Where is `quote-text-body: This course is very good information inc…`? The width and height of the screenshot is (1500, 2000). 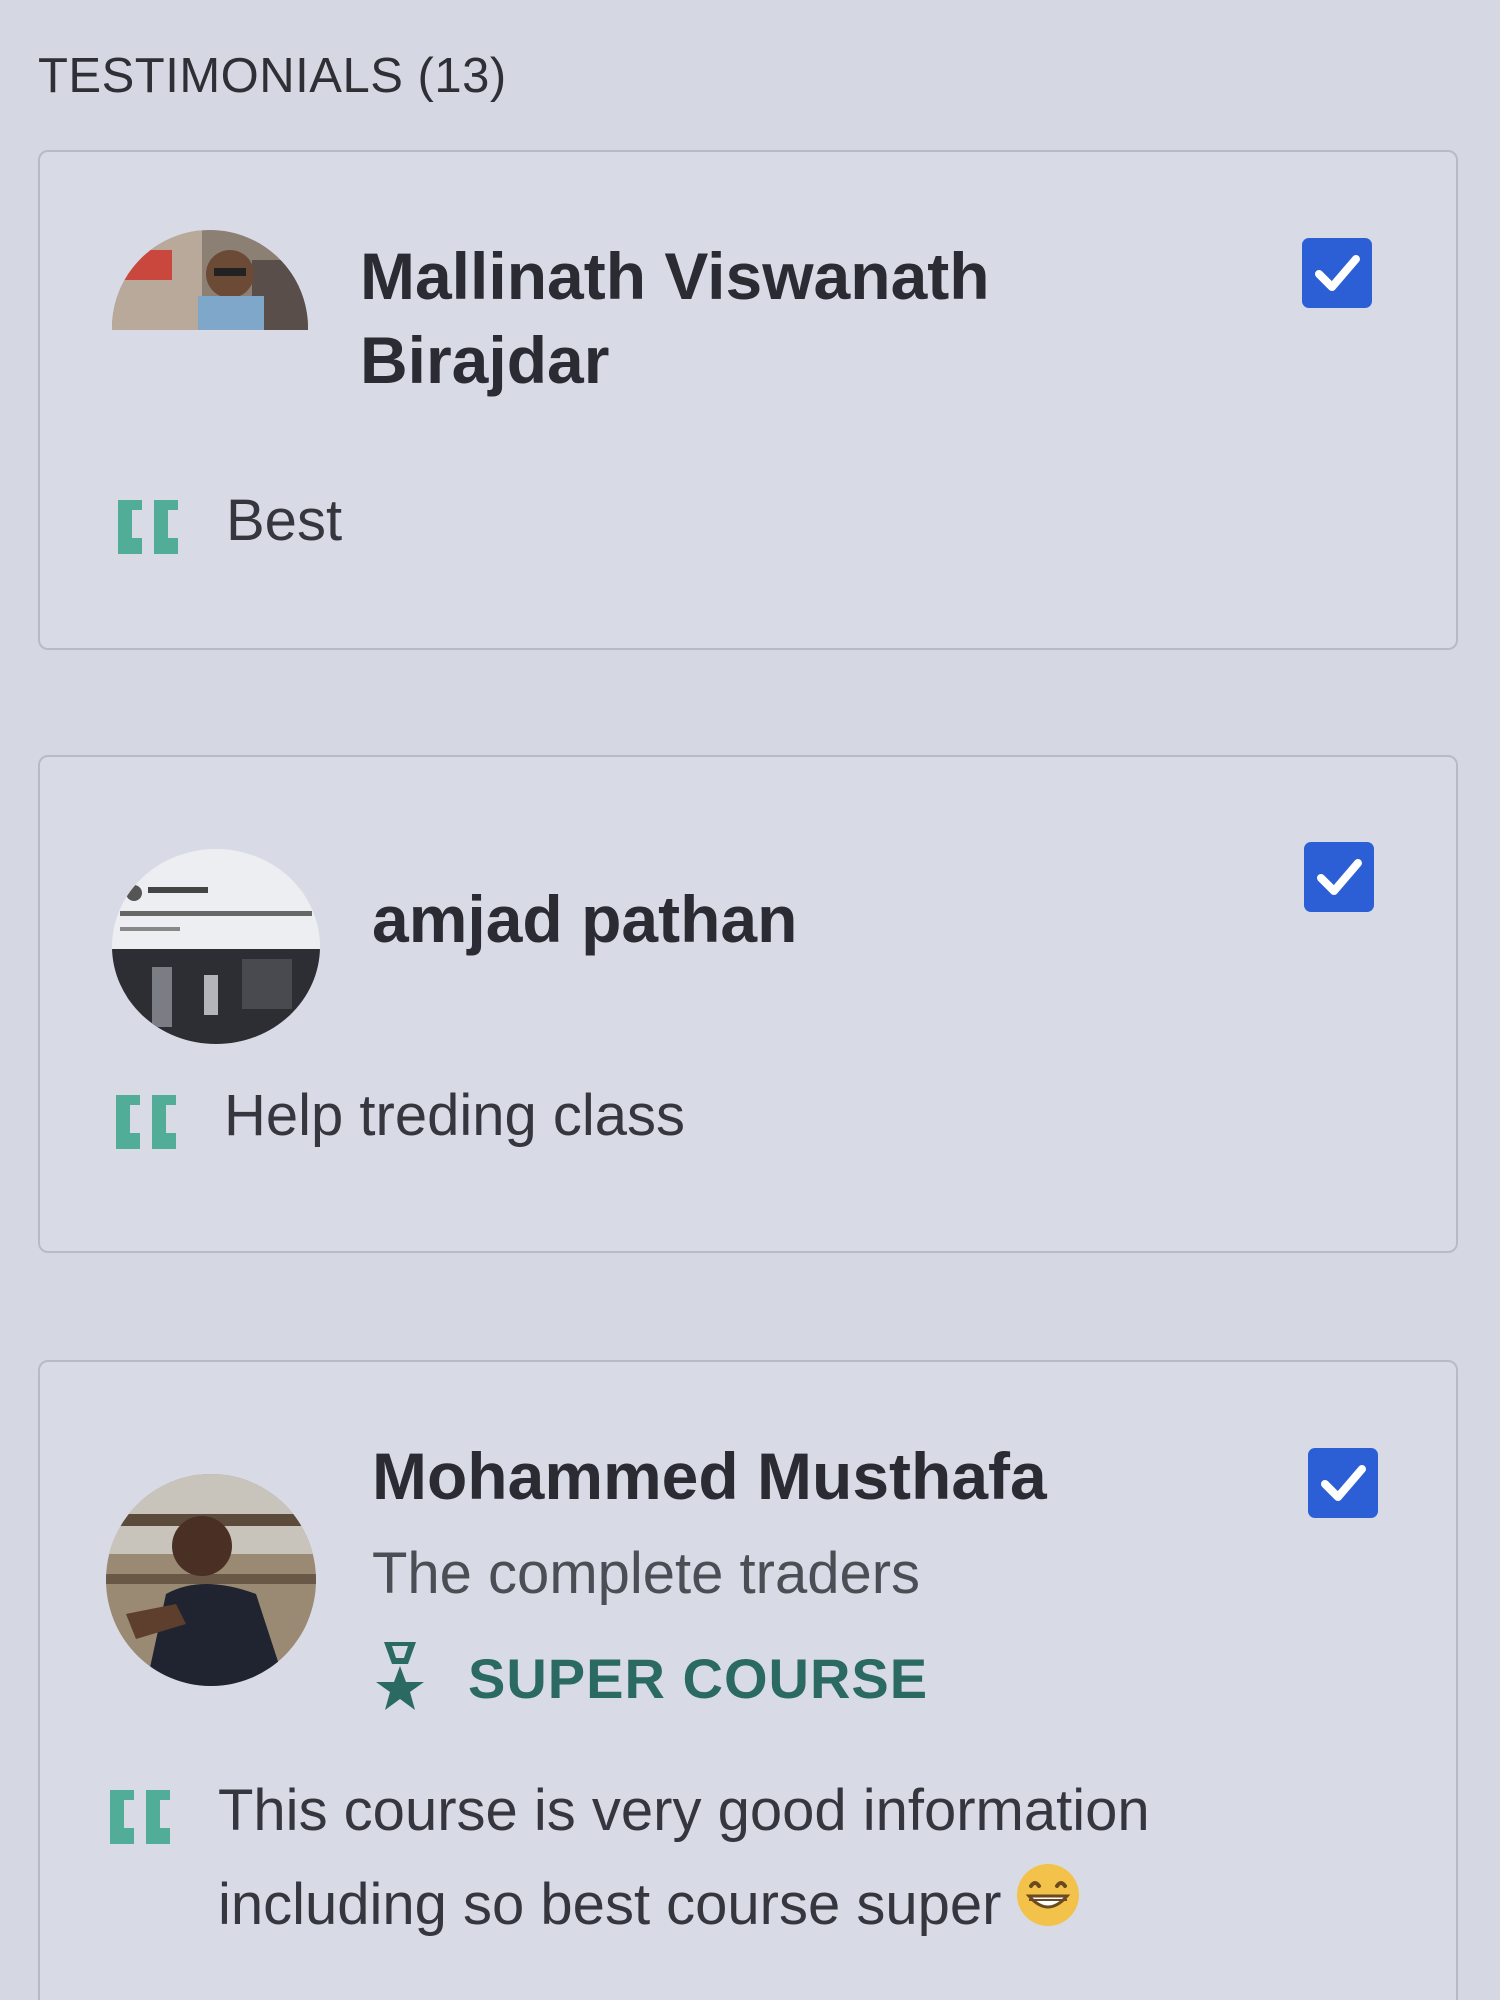 quote-text-body: This course is very good information inc… is located at coordinates (684, 1857).